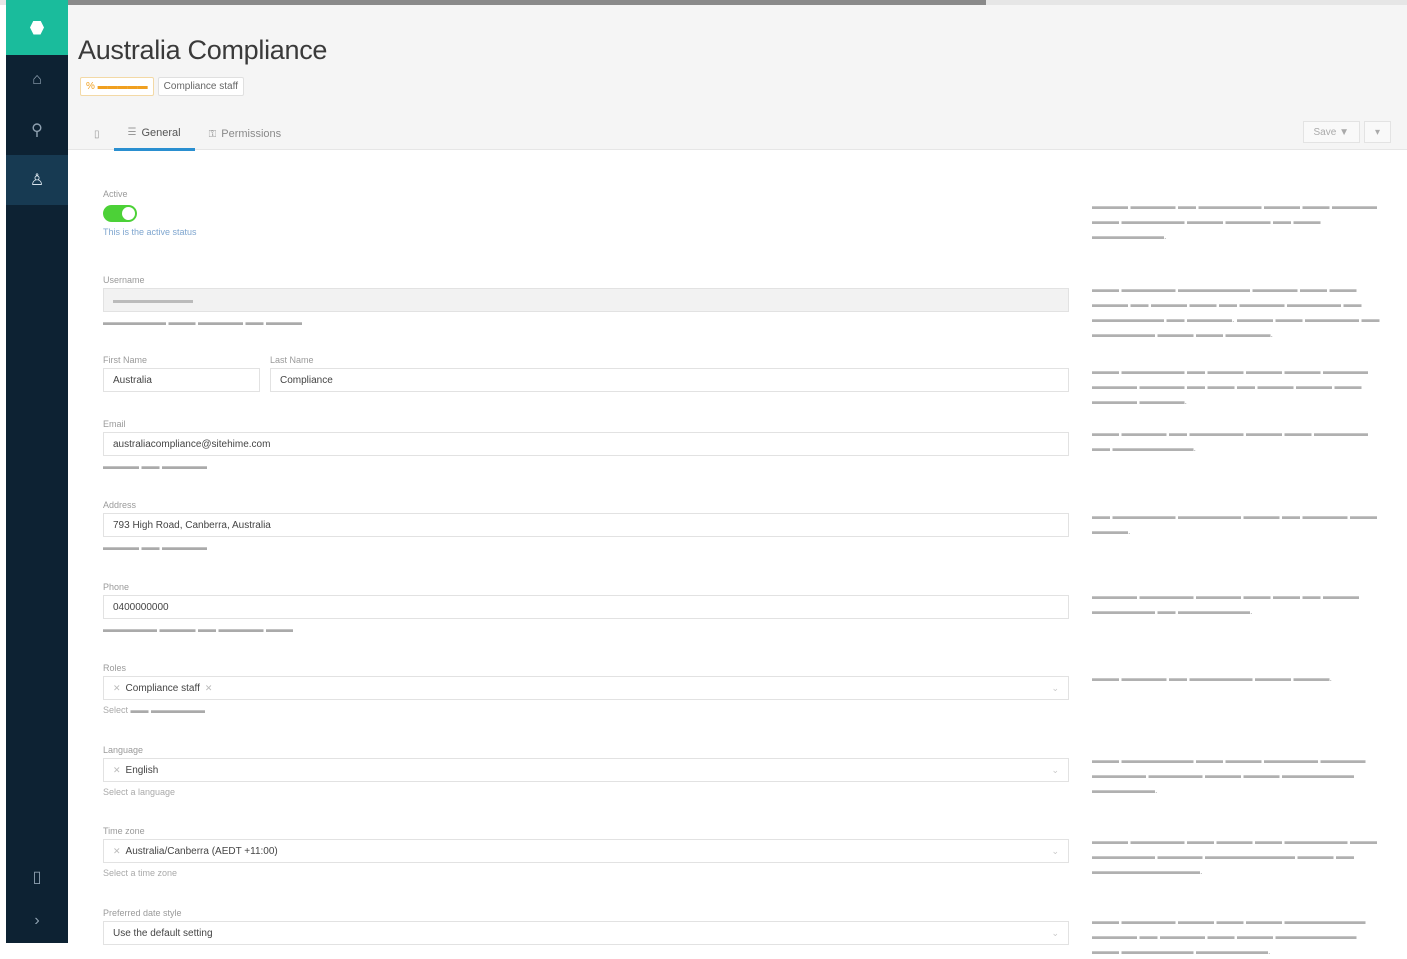  What do you see at coordinates (195, 851) in the screenshot?
I see `timezone-chip: ✕ Australia/Canberra (AEDT +11:00)` at bounding box center [195, 851].